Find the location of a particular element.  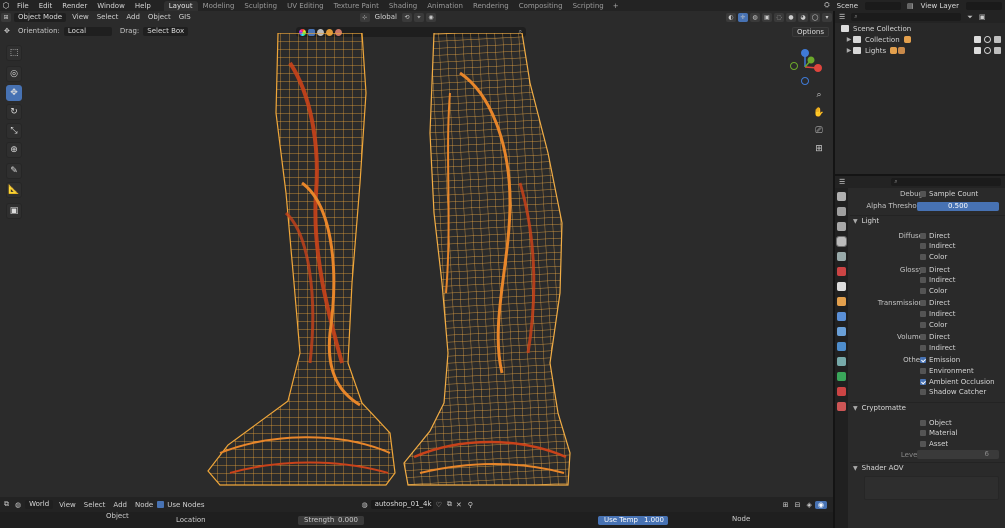

exclude-checkbox is located at coordinates (977, 50).